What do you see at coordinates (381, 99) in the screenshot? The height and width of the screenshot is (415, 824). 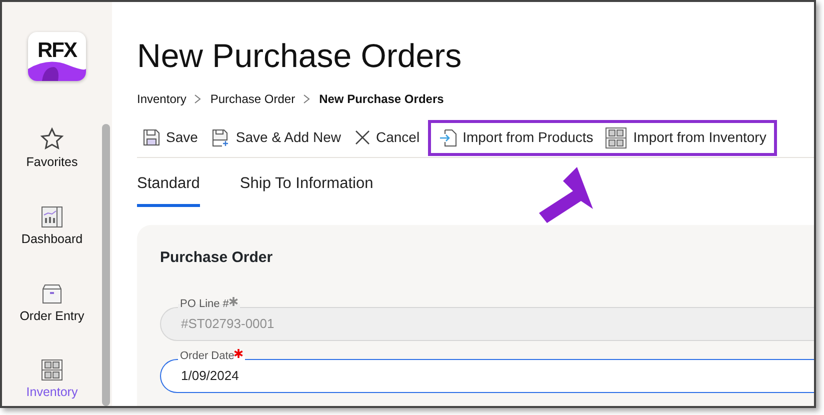 I see `breadcrumb-current: New Purchase Orders` at bounding box center [381, 99].